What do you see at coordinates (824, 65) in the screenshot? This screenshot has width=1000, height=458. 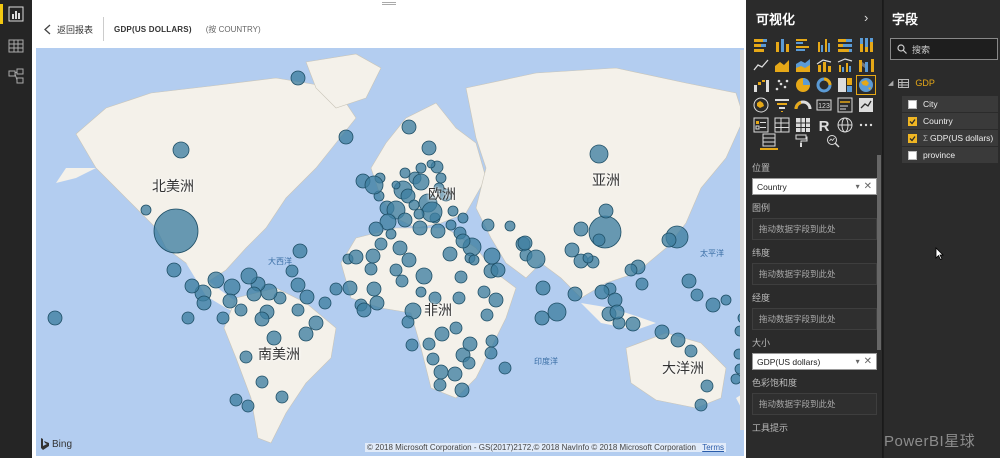 I see `line-column-icon` at bounding box center [824, 65].